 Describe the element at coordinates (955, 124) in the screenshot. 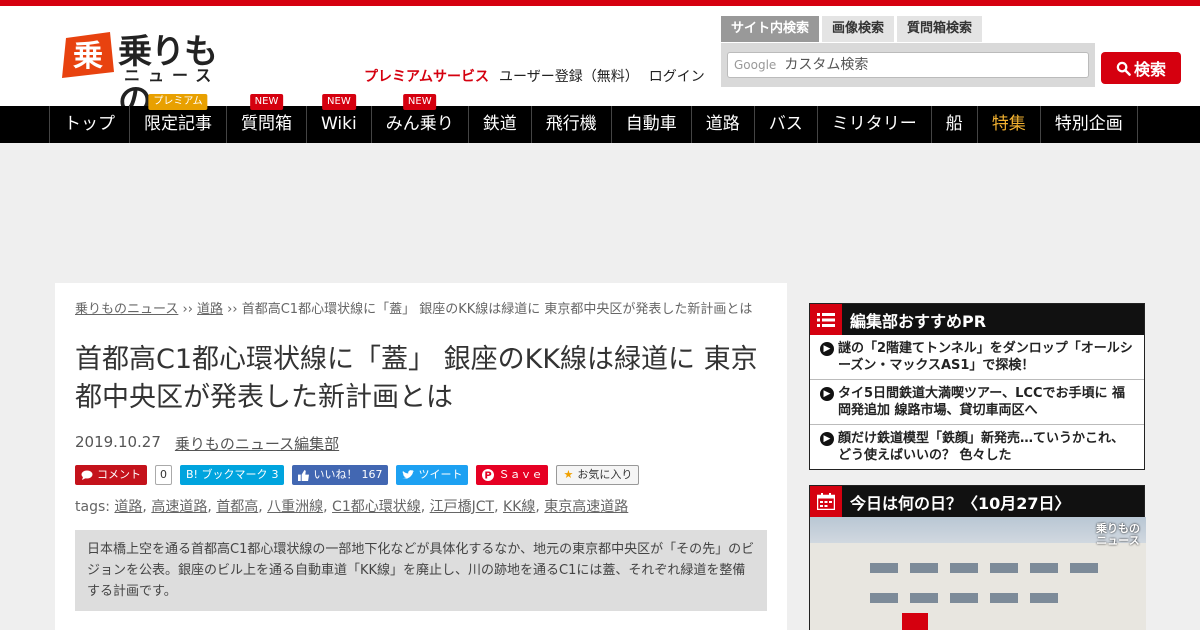

I see `nav-item: 船` at that location.